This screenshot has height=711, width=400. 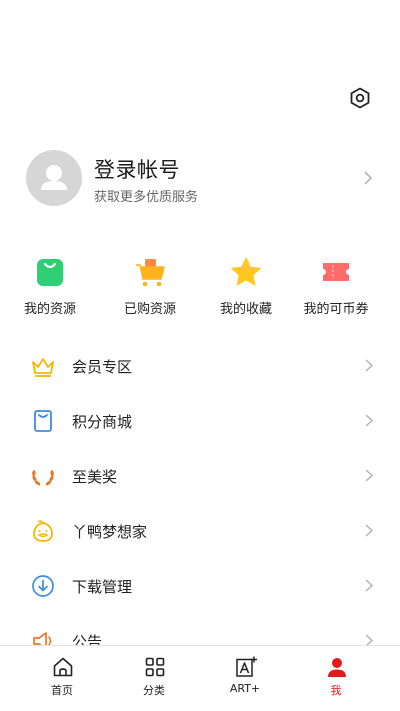 What do you see at coordinates (150, 273) in the screenshot?
I see `cart-icon` at bounding box center [150, 273].